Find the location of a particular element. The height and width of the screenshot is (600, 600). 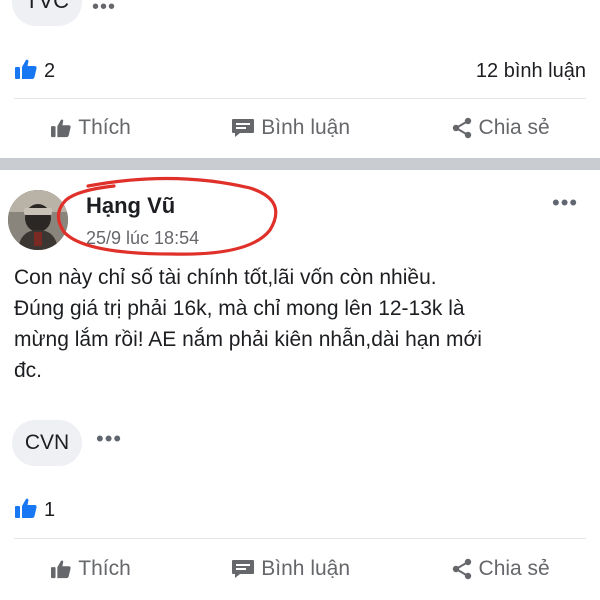

comment-count: 12 bình luận is located at coordinates (531, 71).